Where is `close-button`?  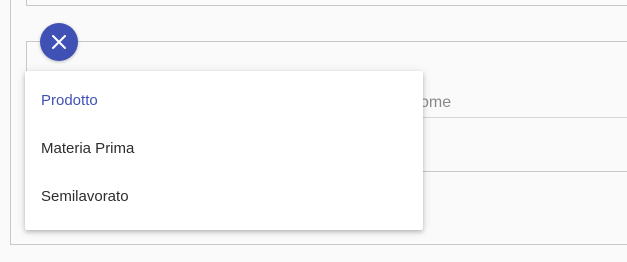 close-button is located at coordinates (59, 42).